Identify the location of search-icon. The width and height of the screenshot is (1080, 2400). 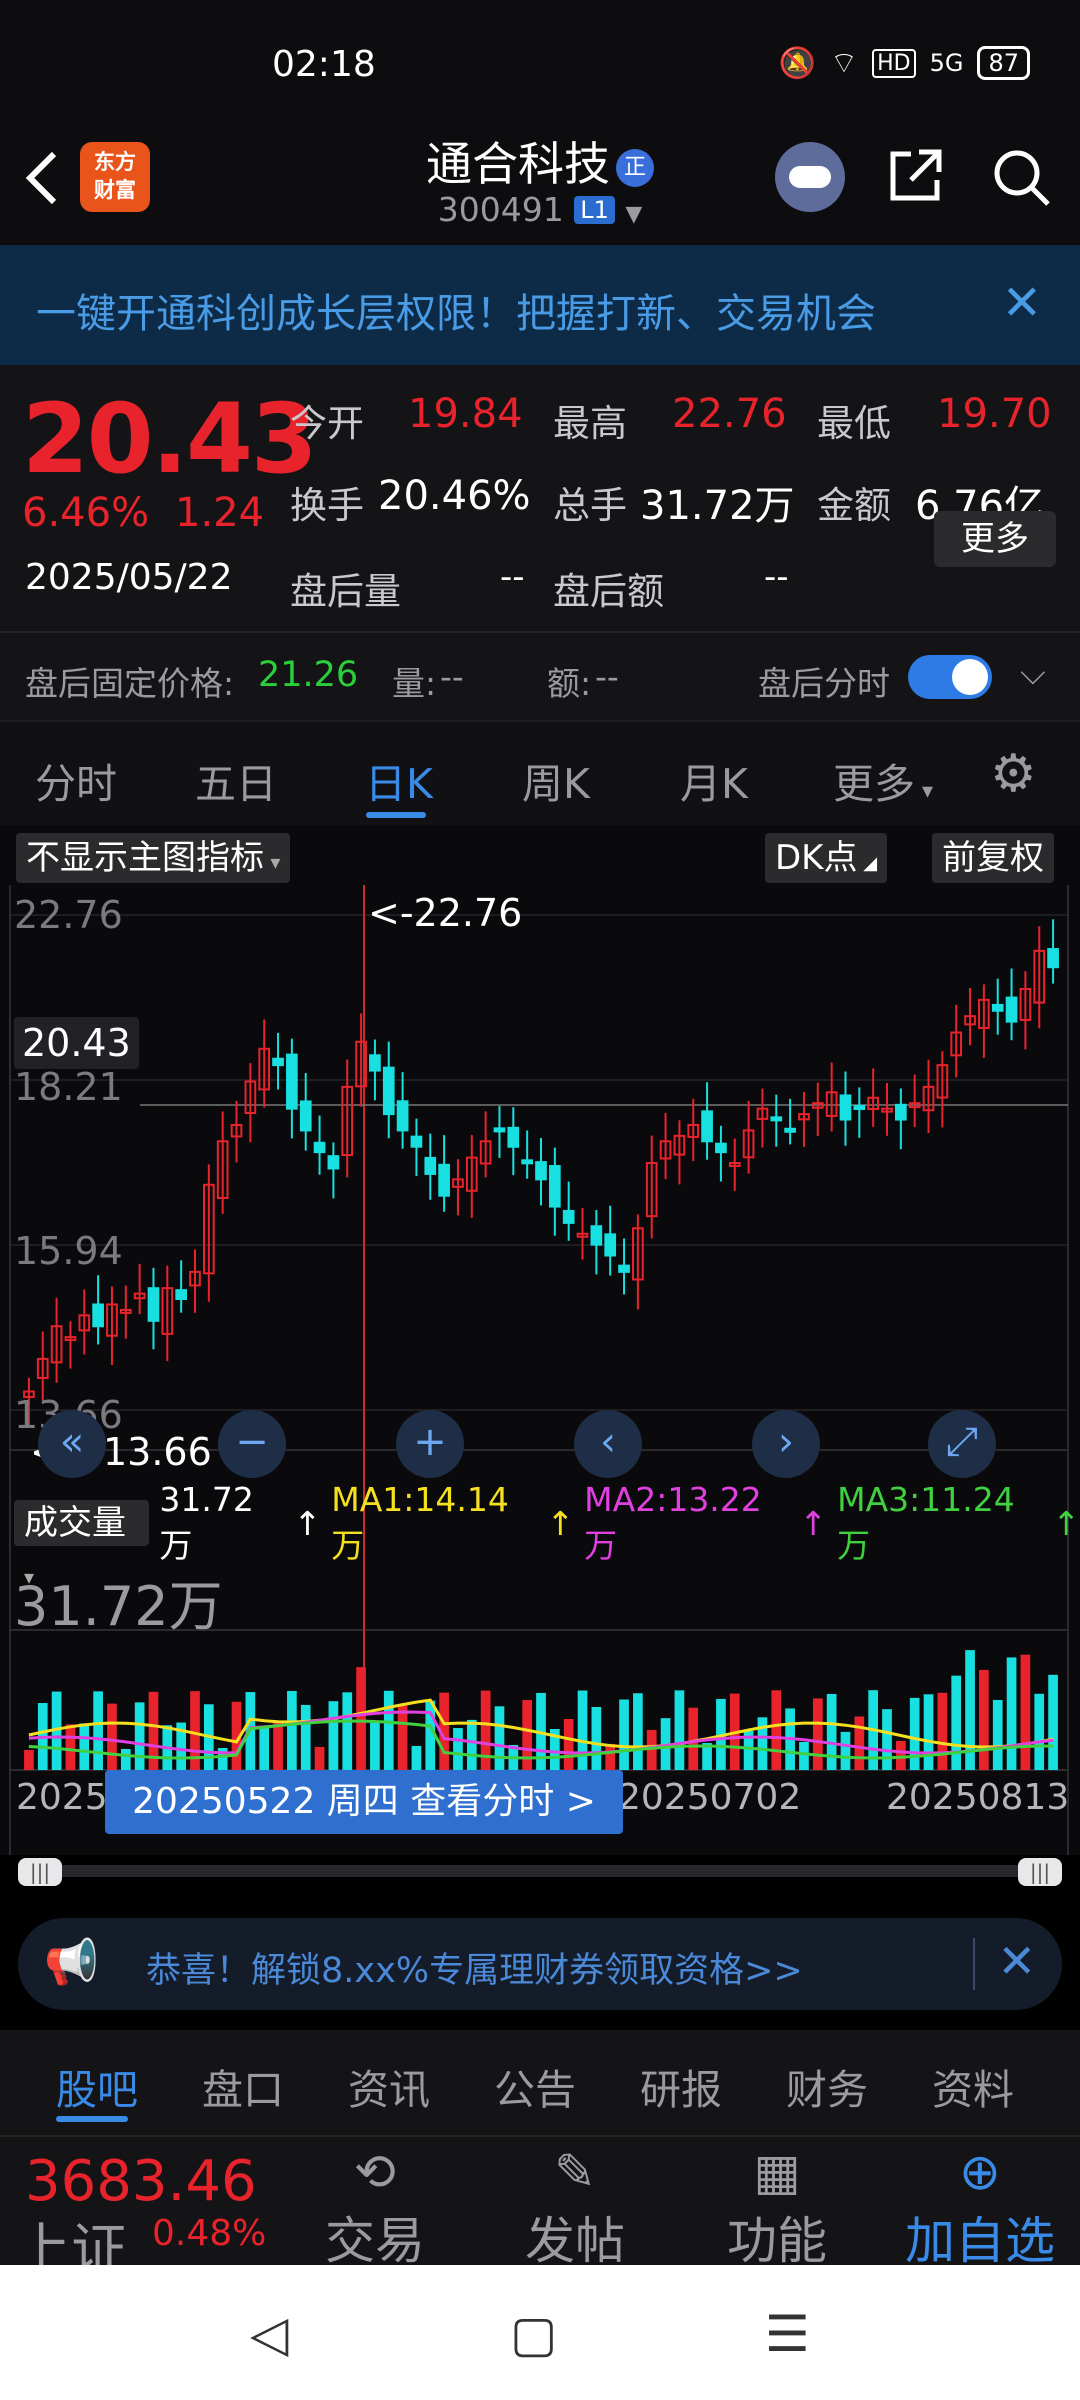
(1022, 178).